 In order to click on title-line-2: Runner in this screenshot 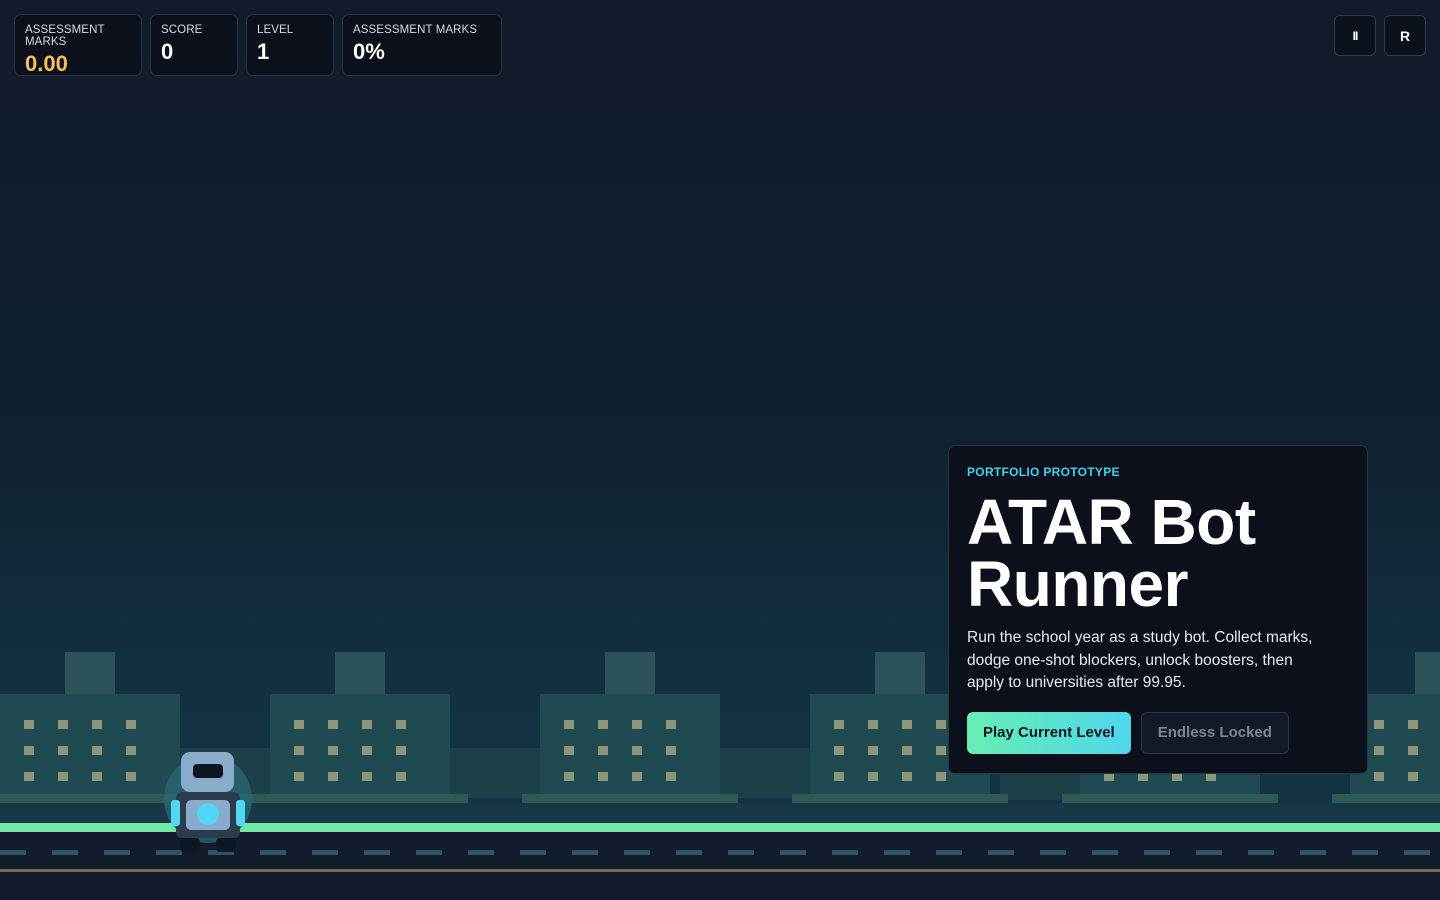, I will do `click(1078, 584)`.